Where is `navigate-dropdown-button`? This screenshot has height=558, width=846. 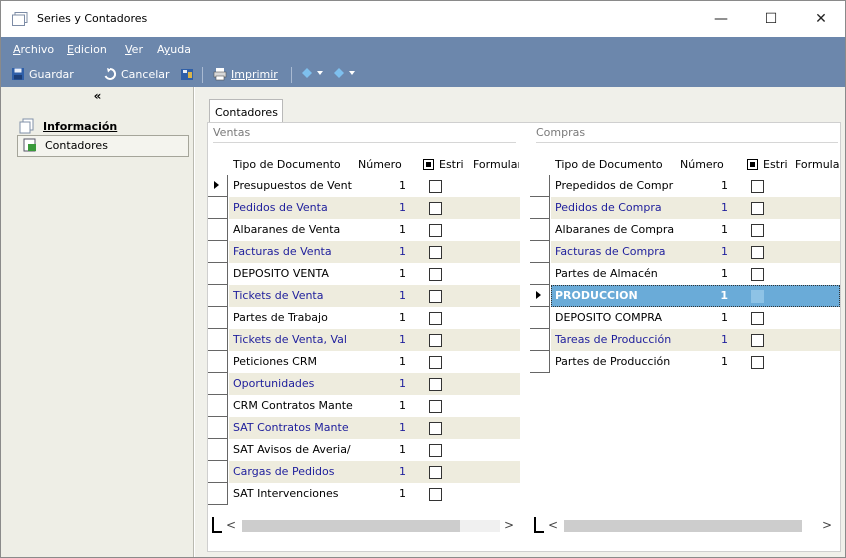
navigate-dropdown-button is located at coordinates (312, 73).